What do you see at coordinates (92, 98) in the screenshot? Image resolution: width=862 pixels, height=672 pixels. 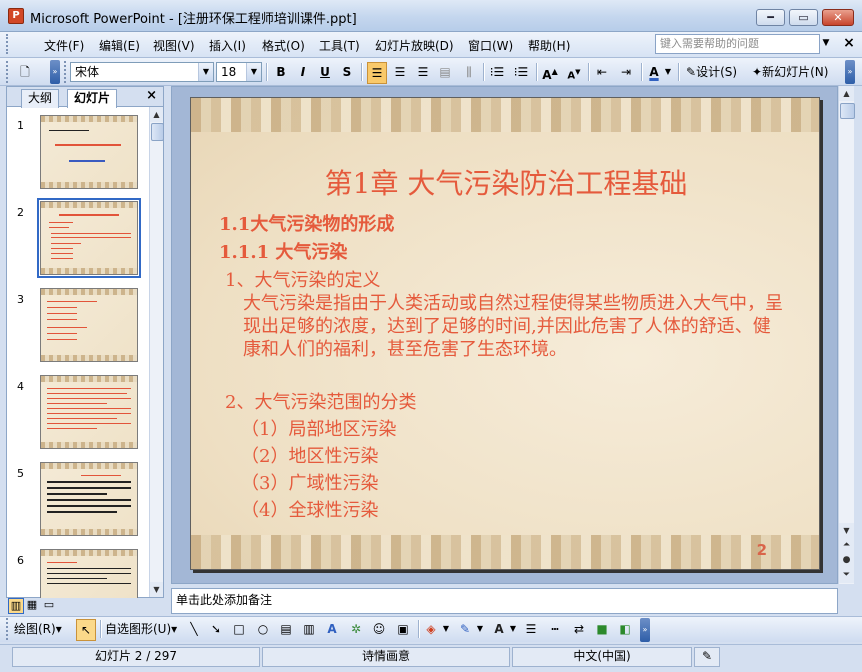 I see `tab-slides: 幻灯片` at bounding box center [92, 98].